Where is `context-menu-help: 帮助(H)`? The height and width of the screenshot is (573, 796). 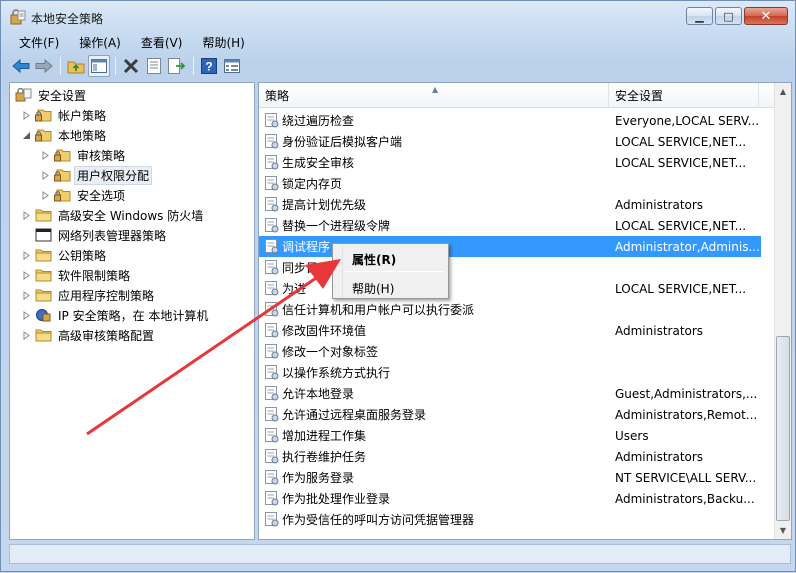
context-menu-help: 帮助(H) is located at coordinates (373, 288).